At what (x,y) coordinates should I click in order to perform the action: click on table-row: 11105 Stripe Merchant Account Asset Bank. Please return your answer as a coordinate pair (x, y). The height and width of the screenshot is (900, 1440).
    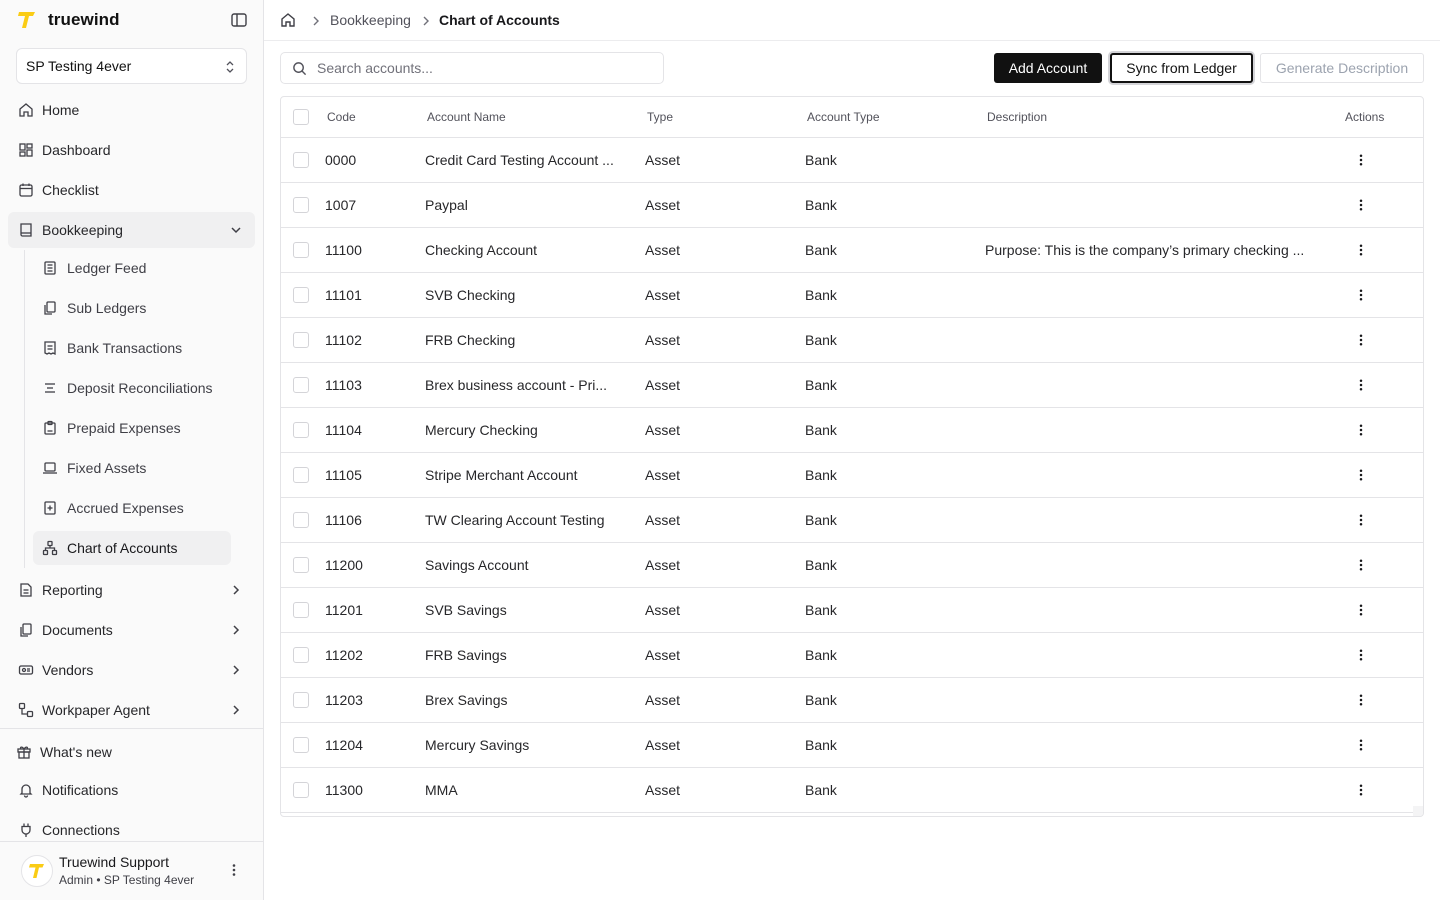
    Looking at the image, I should click on (852, 475).